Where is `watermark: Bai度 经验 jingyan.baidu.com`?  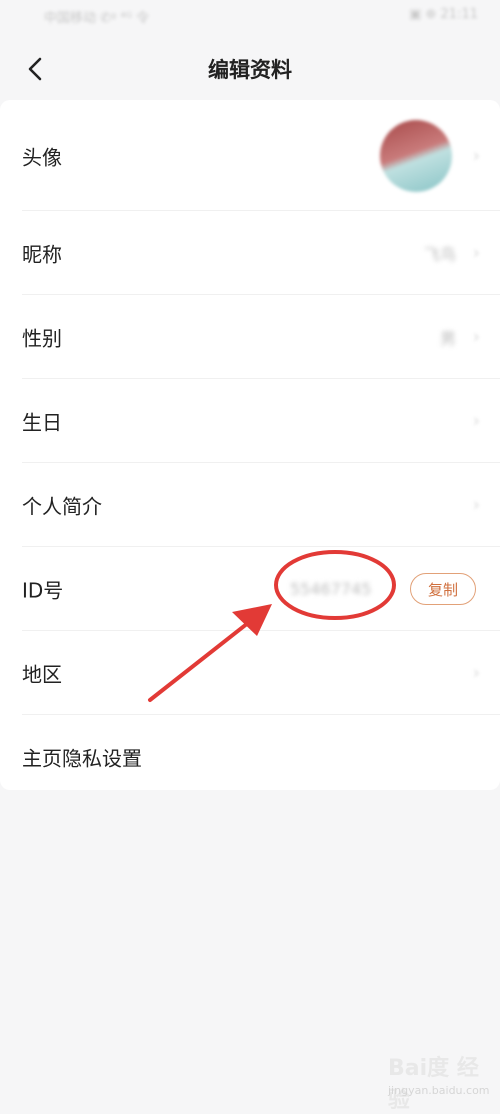
watermark: Bai度 经验 jingyan.baidu.com is located at coordinates (439, 1080).